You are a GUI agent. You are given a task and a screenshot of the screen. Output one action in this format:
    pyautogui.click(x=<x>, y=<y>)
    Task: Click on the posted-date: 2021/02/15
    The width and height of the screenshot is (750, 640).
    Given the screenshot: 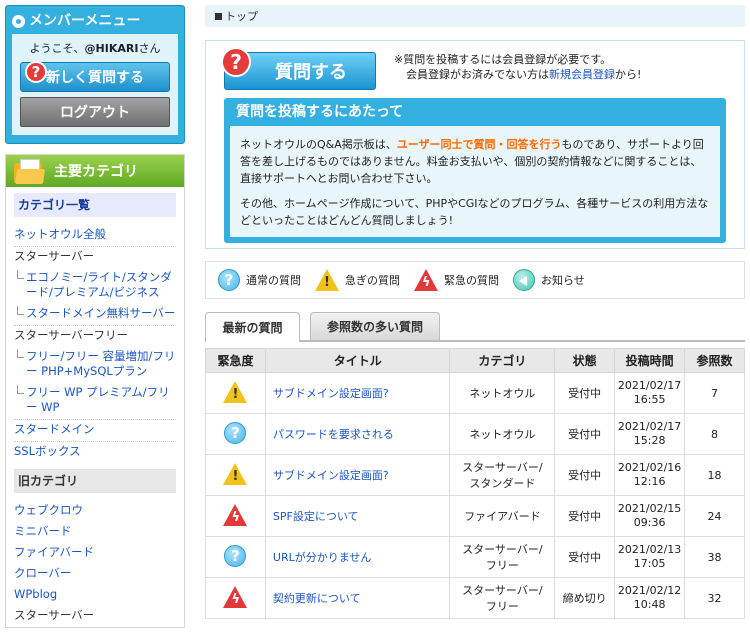 What is the action you would take?
    pyautogui.click(x=649, y=508)
    